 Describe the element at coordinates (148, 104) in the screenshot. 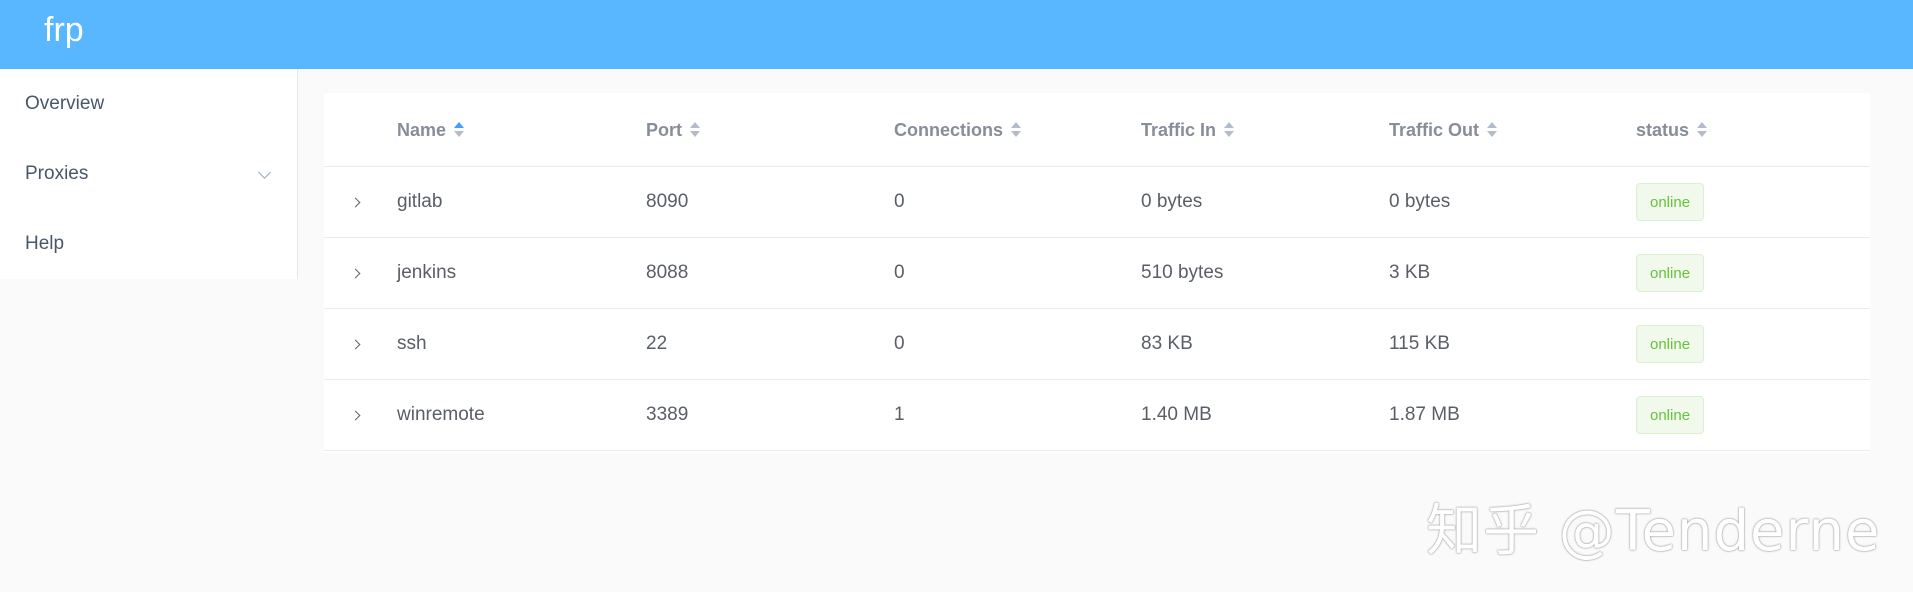

I see `sidebar-item-overview: Overview` at that location.